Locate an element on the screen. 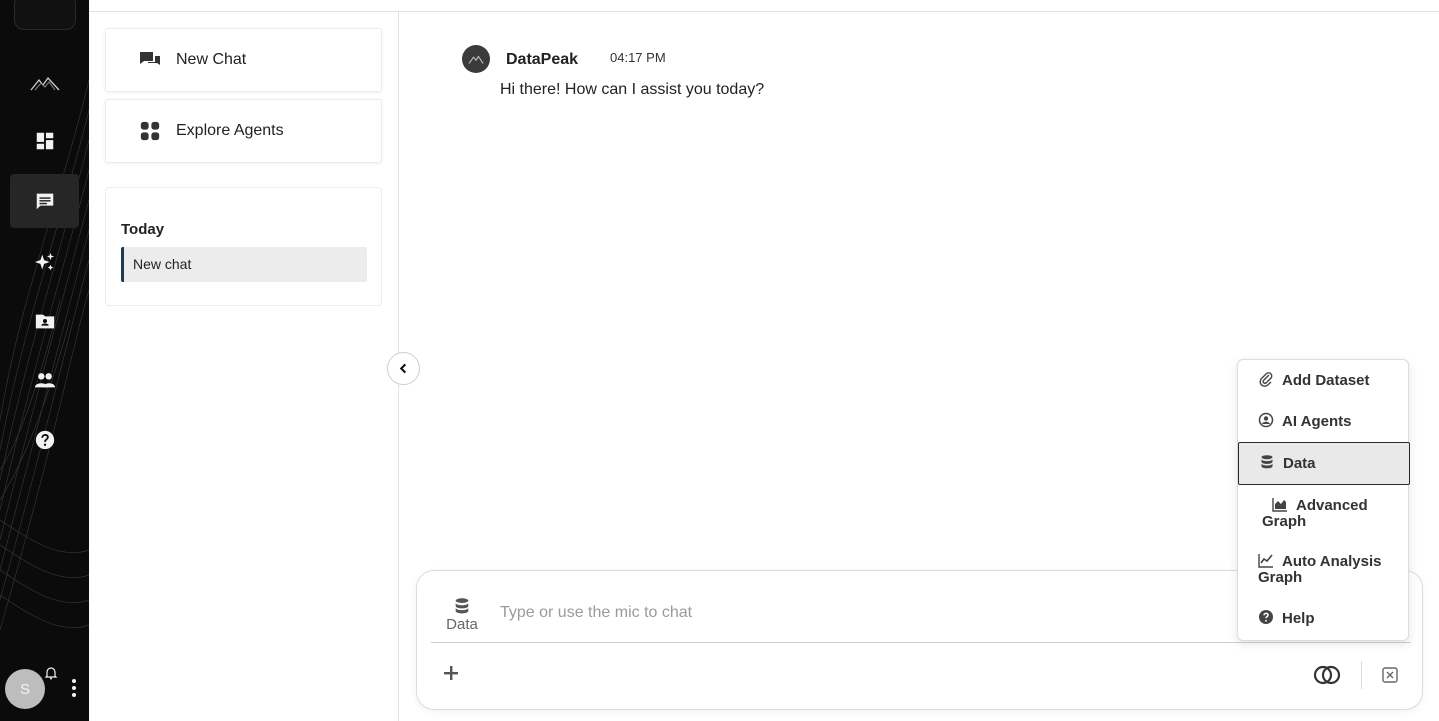  user-avatar: S is located at coordinates (25, 689).